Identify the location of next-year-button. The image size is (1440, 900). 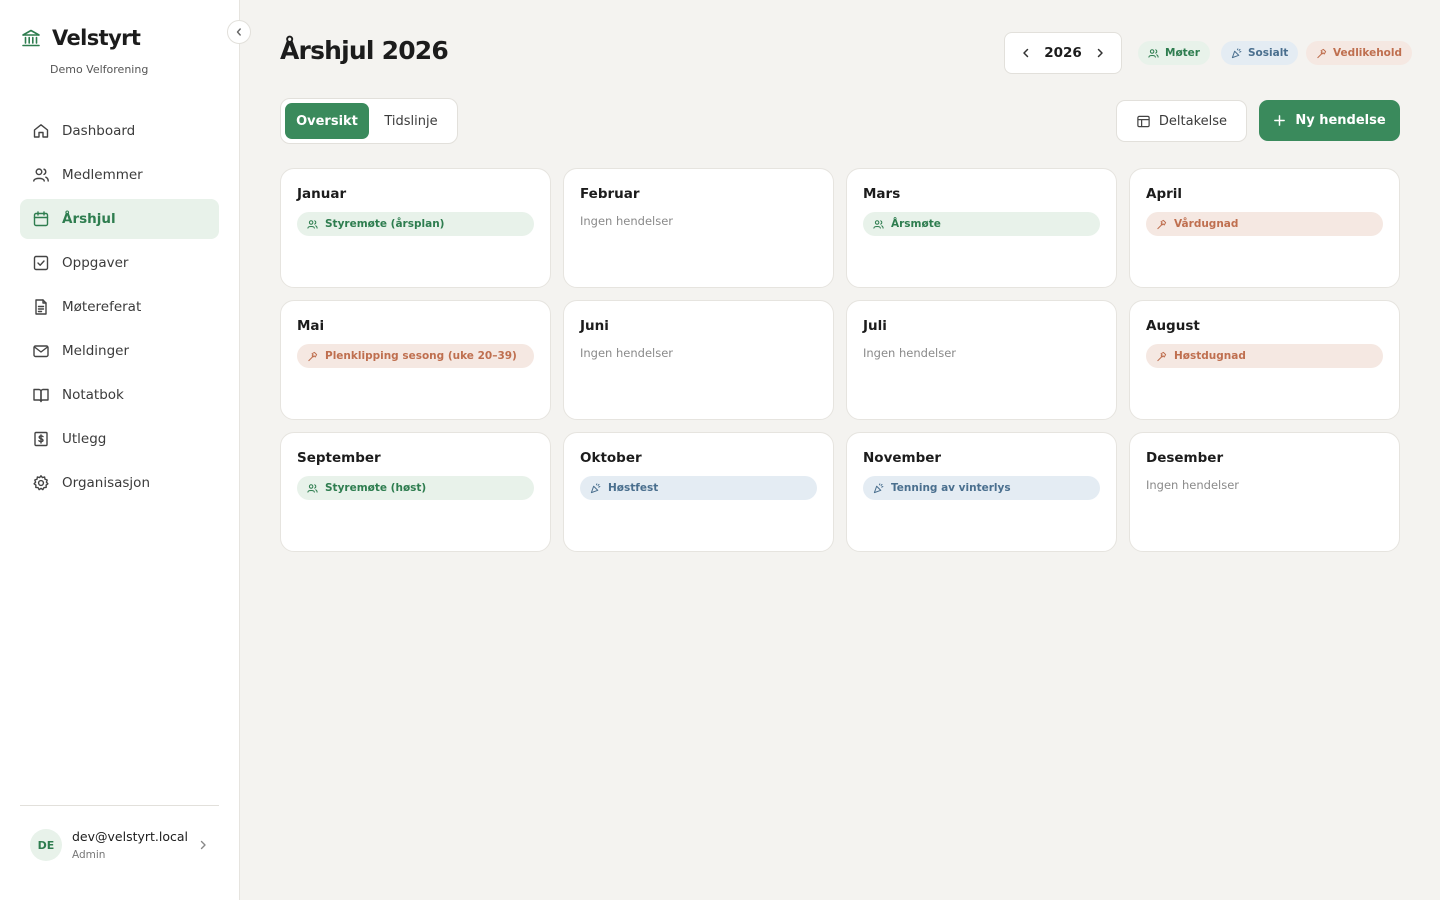
(1100, 53).